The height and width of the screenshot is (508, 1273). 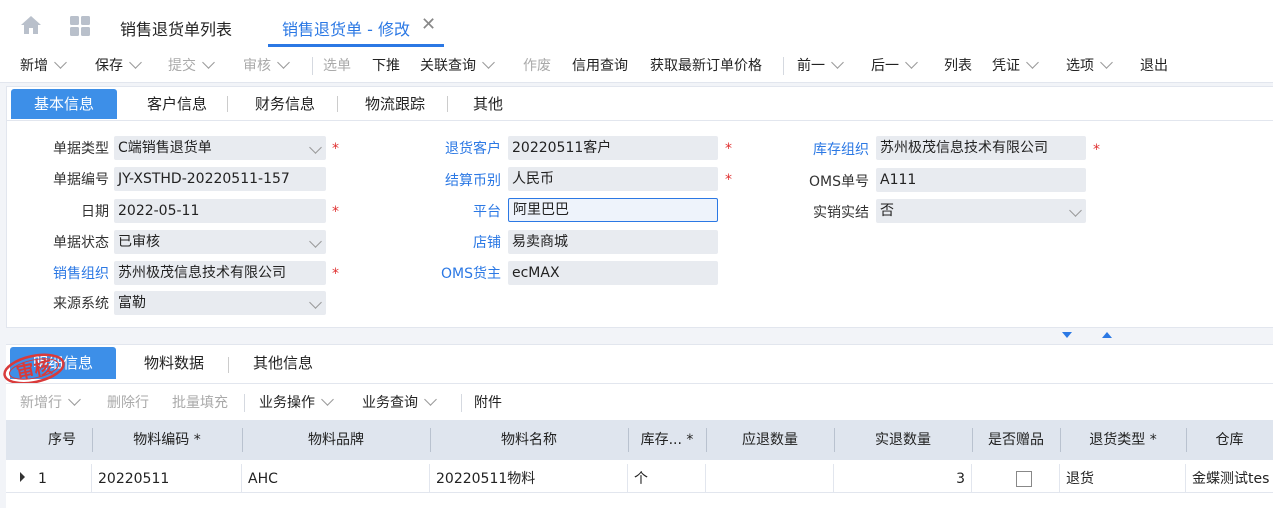 What do you see at coordinates (903, 440) in the screenshot?
I see `col-actual-return-qty: 实退数量` at bounding box center [903, 440].